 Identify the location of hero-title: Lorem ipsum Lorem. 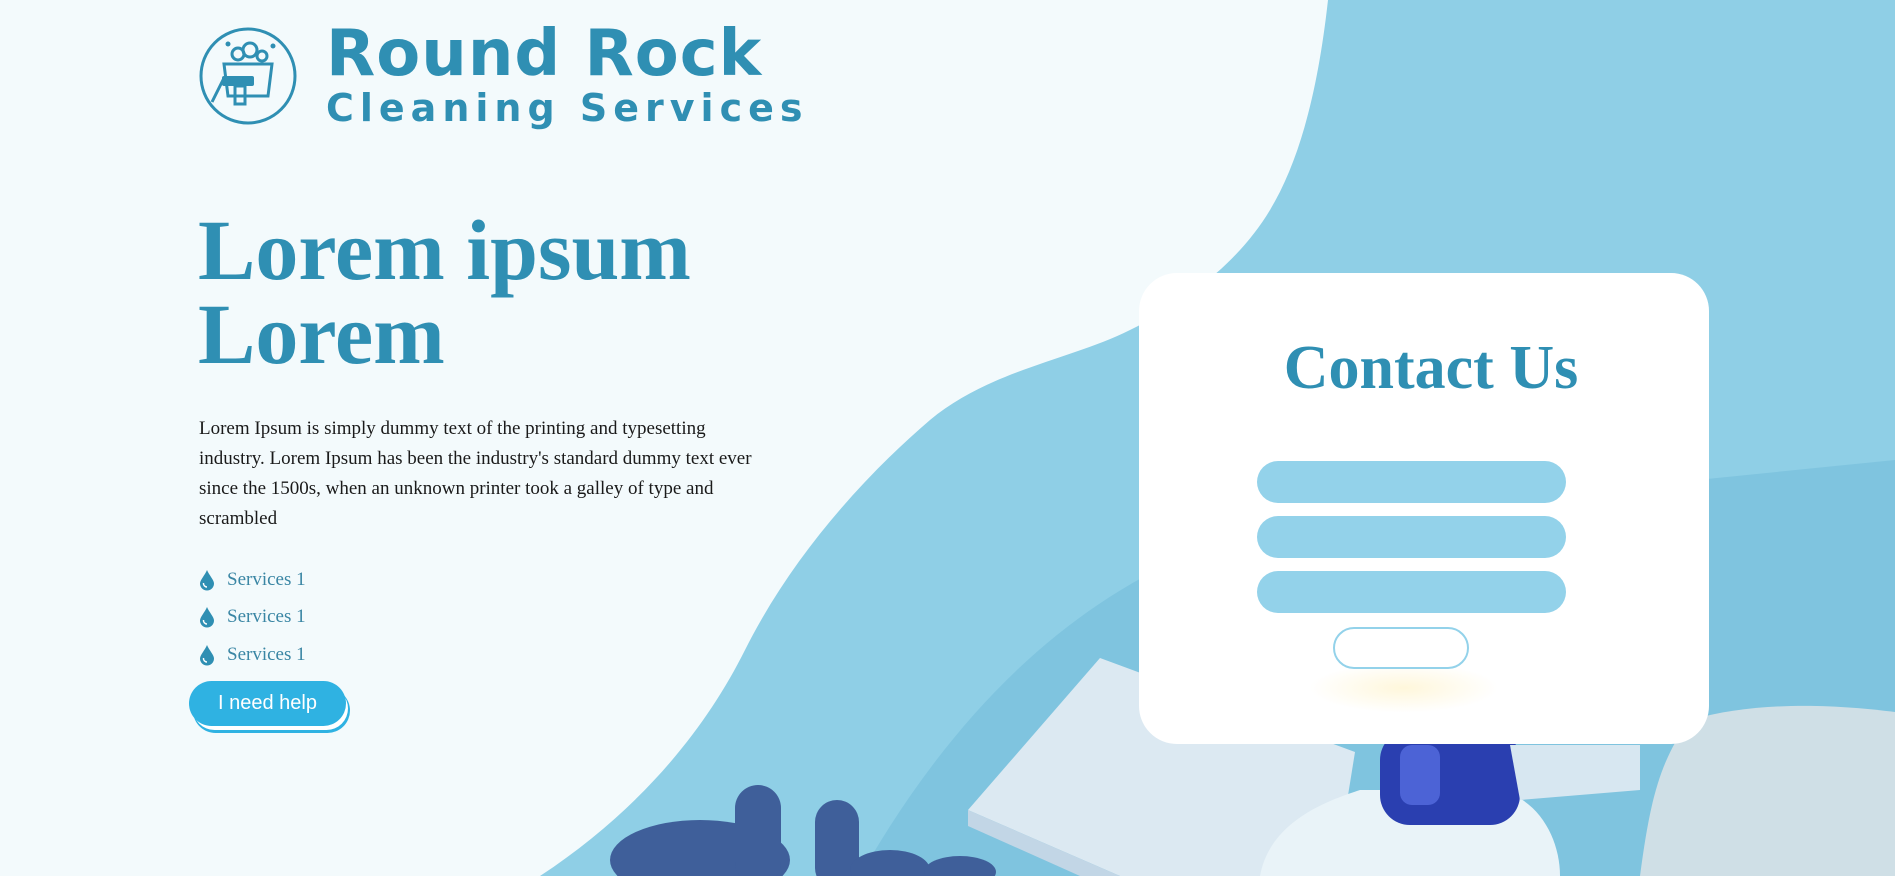
(444, 292).